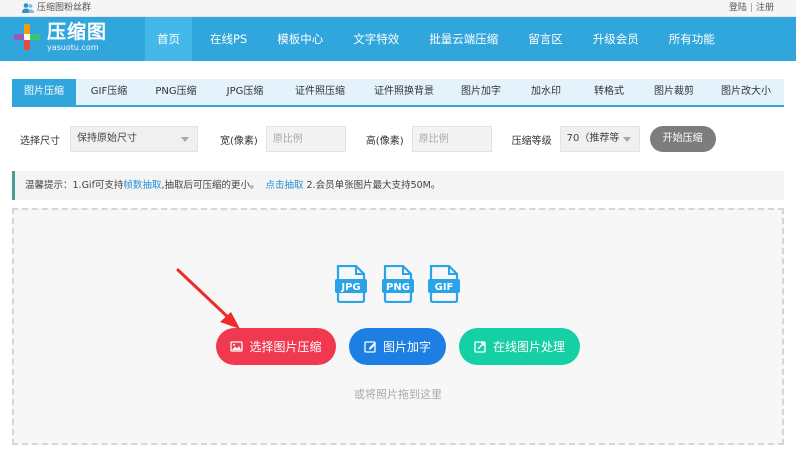 The width and height of the screenshot is (796, 460). I want to click on level-label: 压缩等级, so click(531, 141).